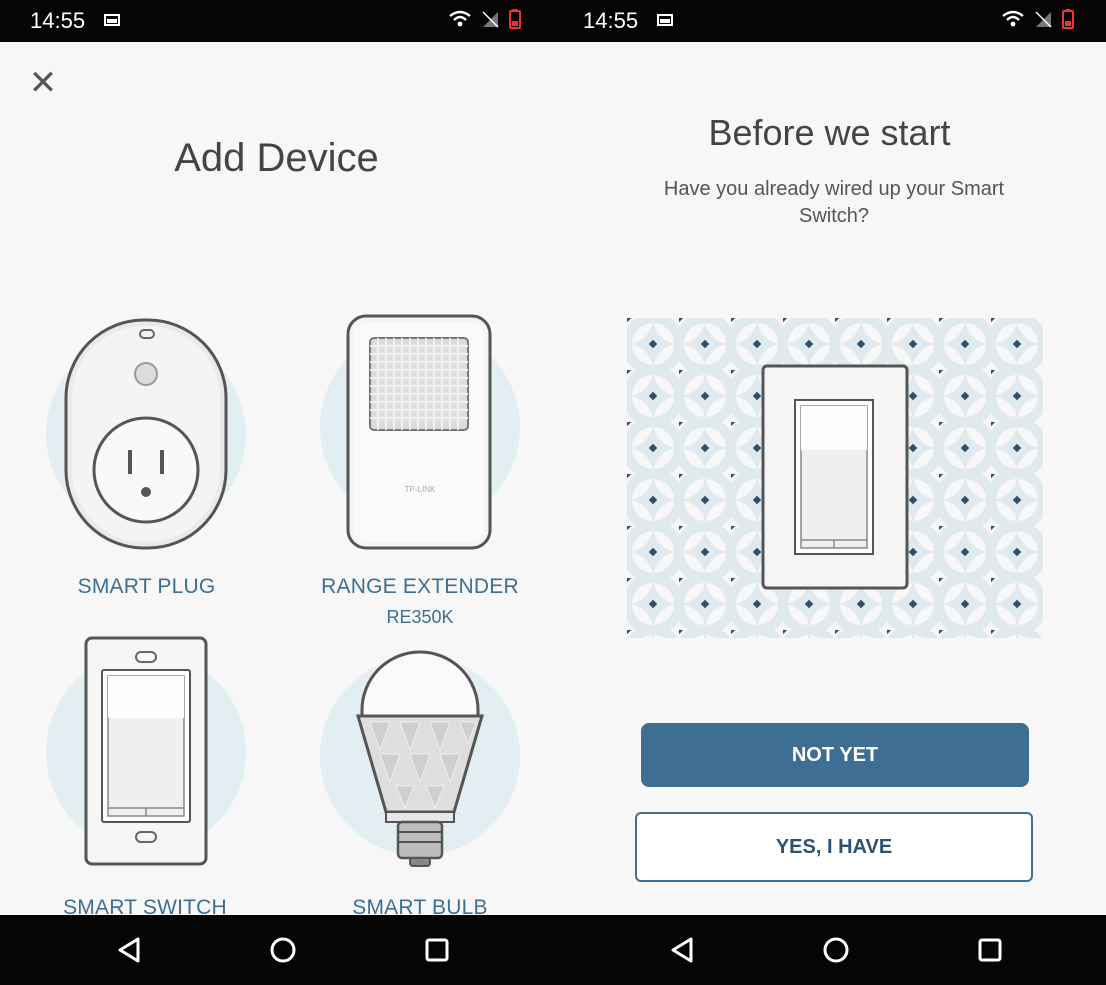 The image size is (1106, 985). Describe the element at coordinates (420, 432) in the screenshot. I see `range-extender-icon: TP-LINK` at that location.